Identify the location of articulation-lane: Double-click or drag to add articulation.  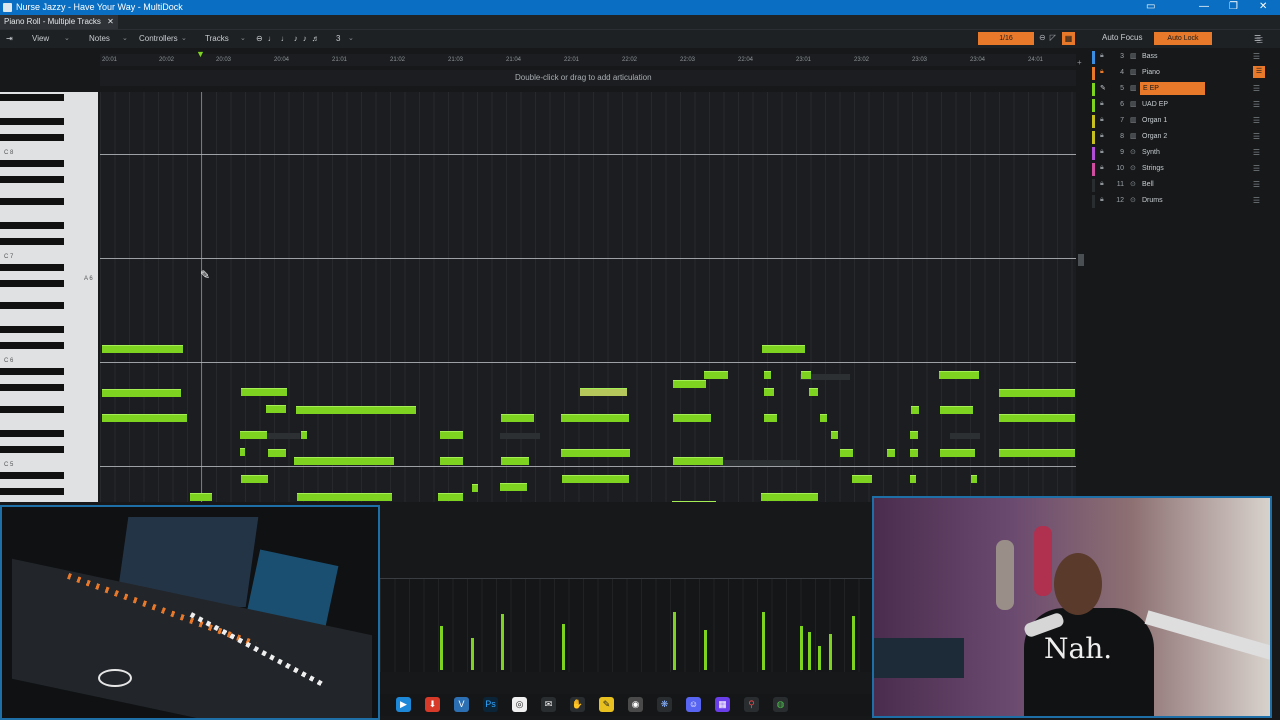
(588, 78).